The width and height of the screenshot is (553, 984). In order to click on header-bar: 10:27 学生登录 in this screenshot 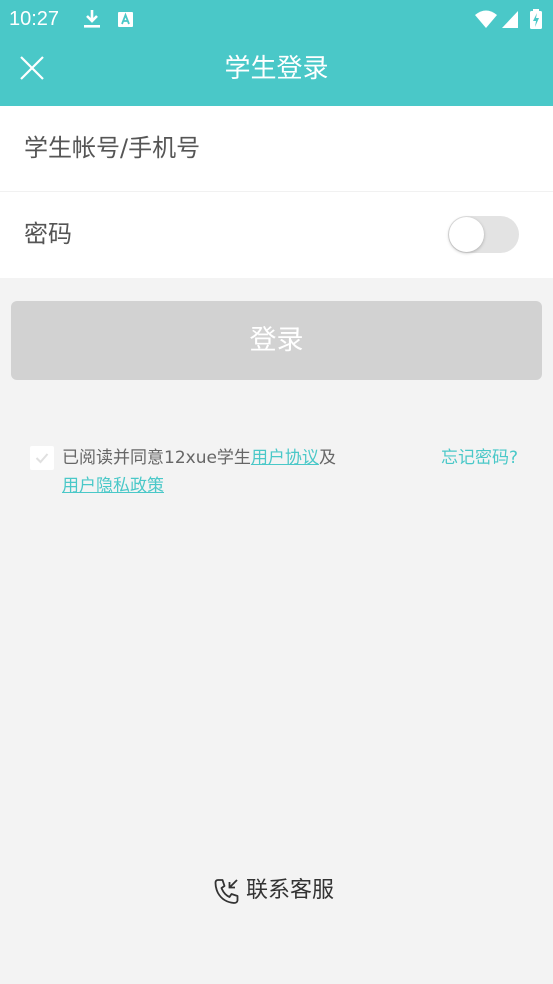, I will do `click(276, 53)`.